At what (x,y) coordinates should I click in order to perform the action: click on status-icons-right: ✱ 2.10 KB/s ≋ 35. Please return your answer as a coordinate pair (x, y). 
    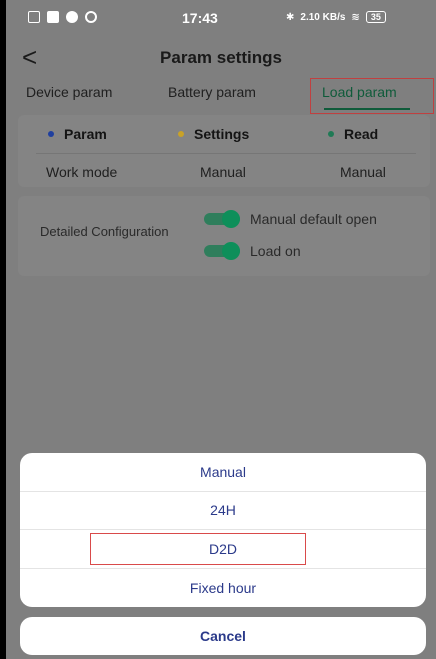
    Looking at the image, I should click on (336, 17).